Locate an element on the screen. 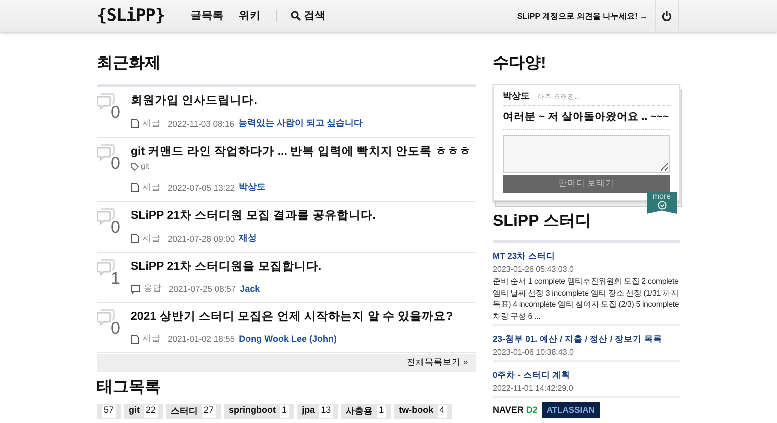  tag-chip: jpa 13 is located at coordinates (317, 411).